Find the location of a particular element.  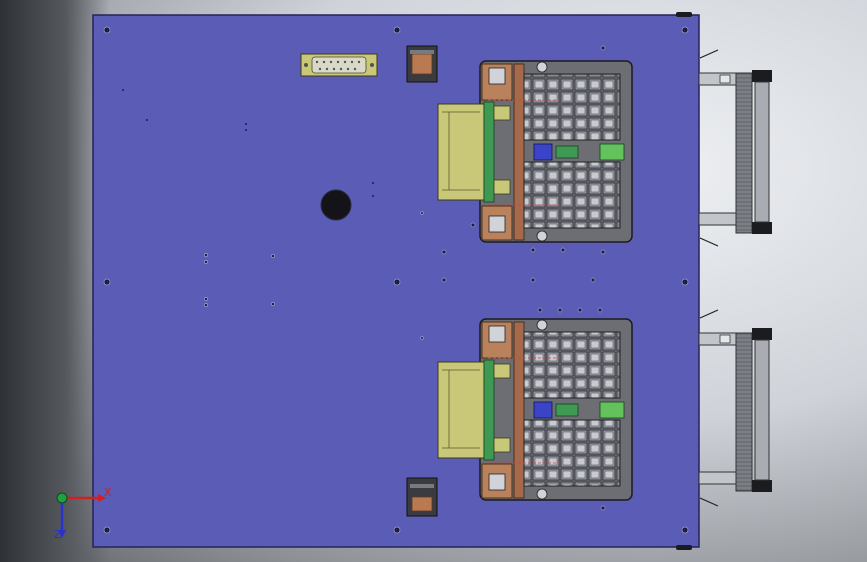

x-axis-label: X is located at coordinates (108, 492).